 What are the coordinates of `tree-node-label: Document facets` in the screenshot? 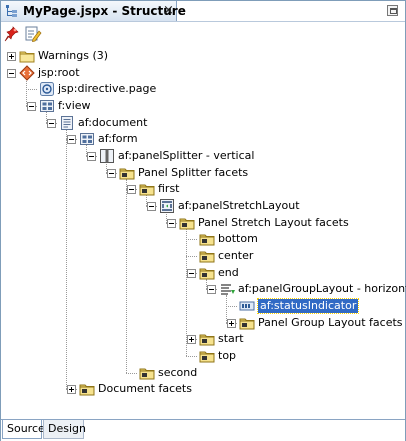 It's located at (145, 389).